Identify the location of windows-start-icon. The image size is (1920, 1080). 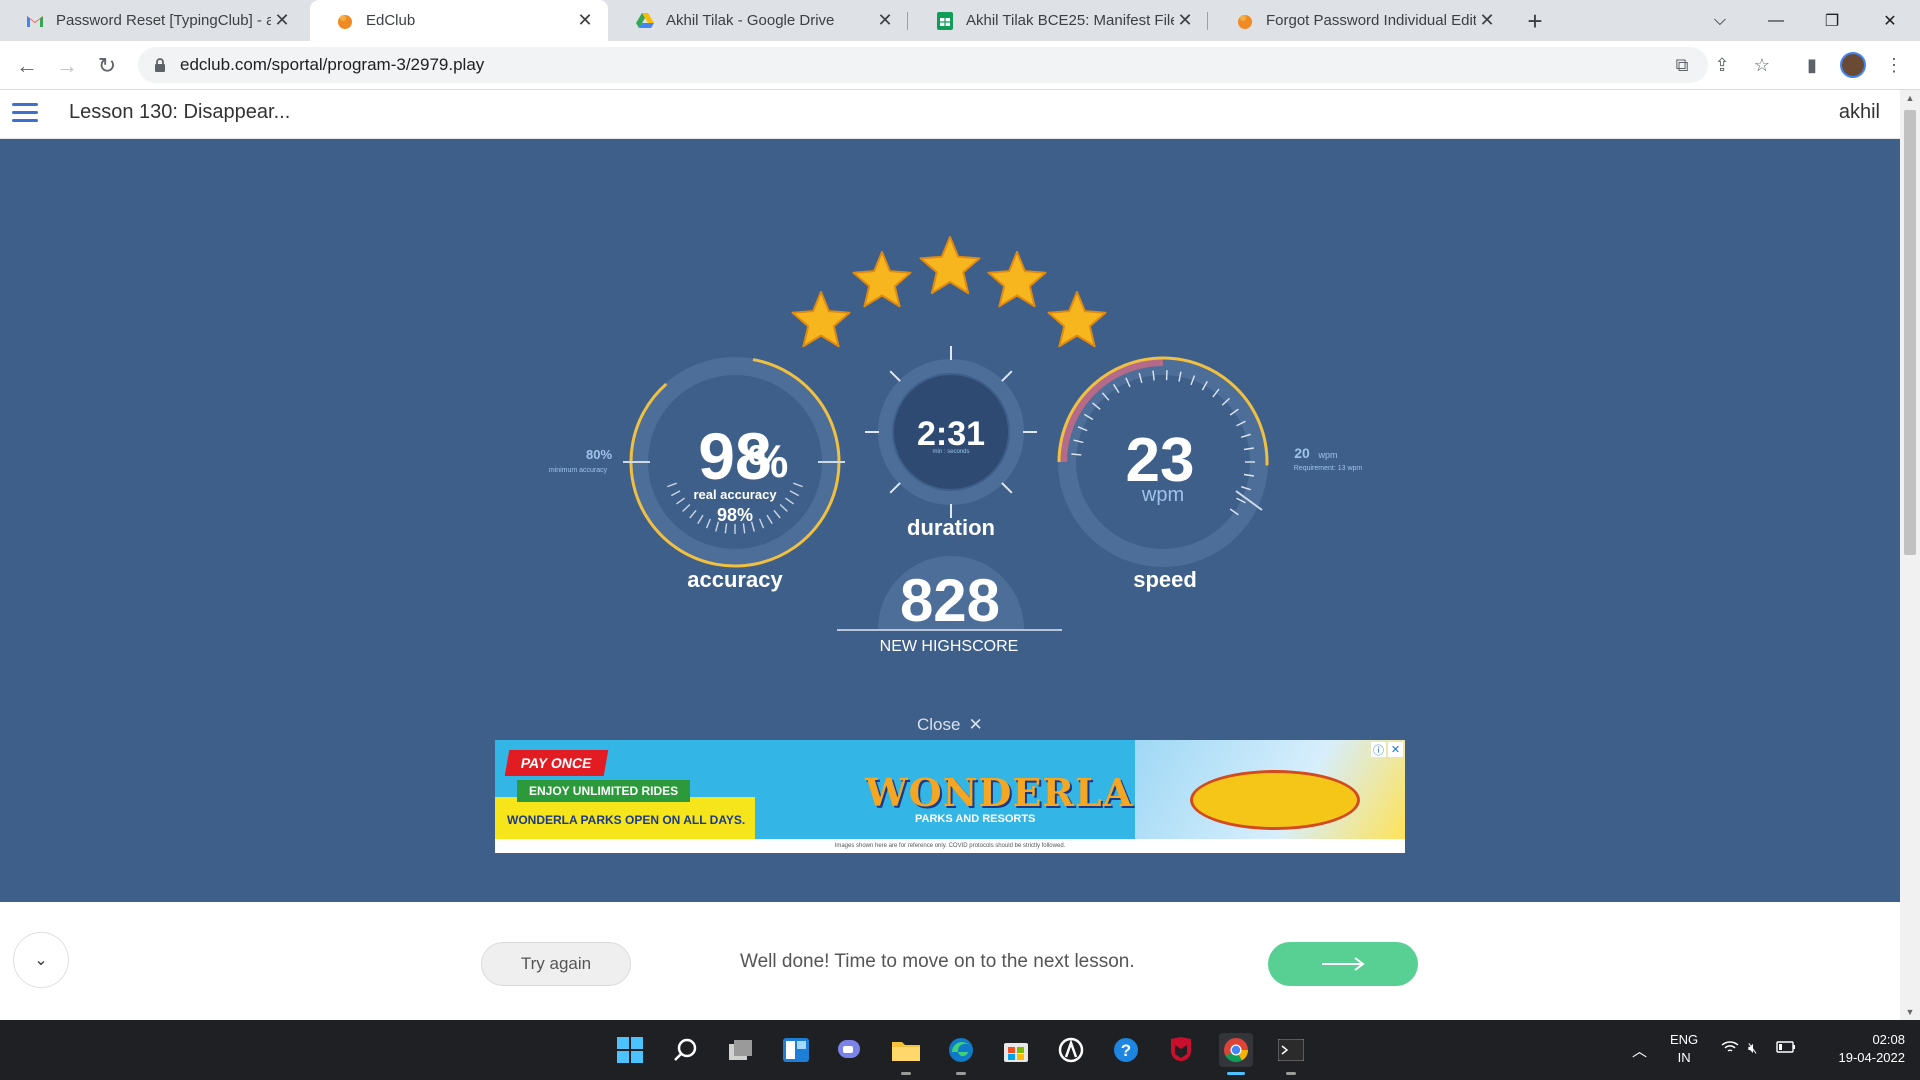
(630, 1050).